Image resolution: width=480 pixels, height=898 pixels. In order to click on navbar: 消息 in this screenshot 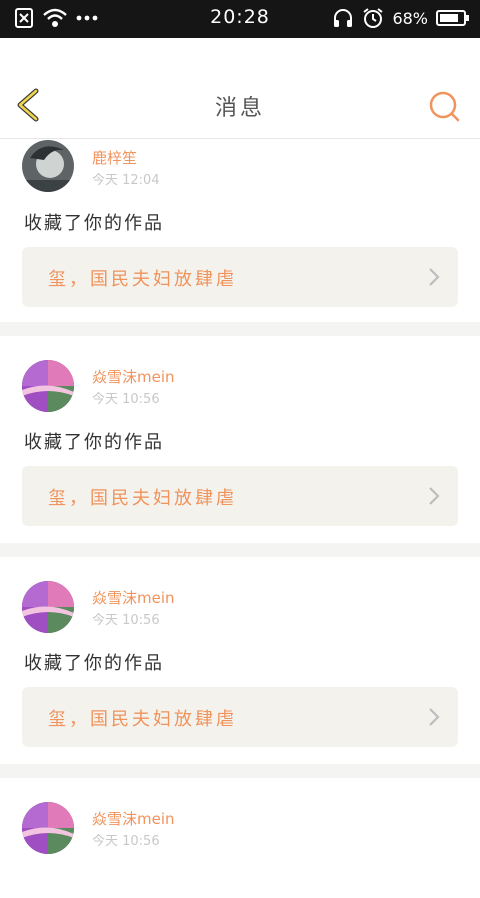, I will do `click(240, 88)`.